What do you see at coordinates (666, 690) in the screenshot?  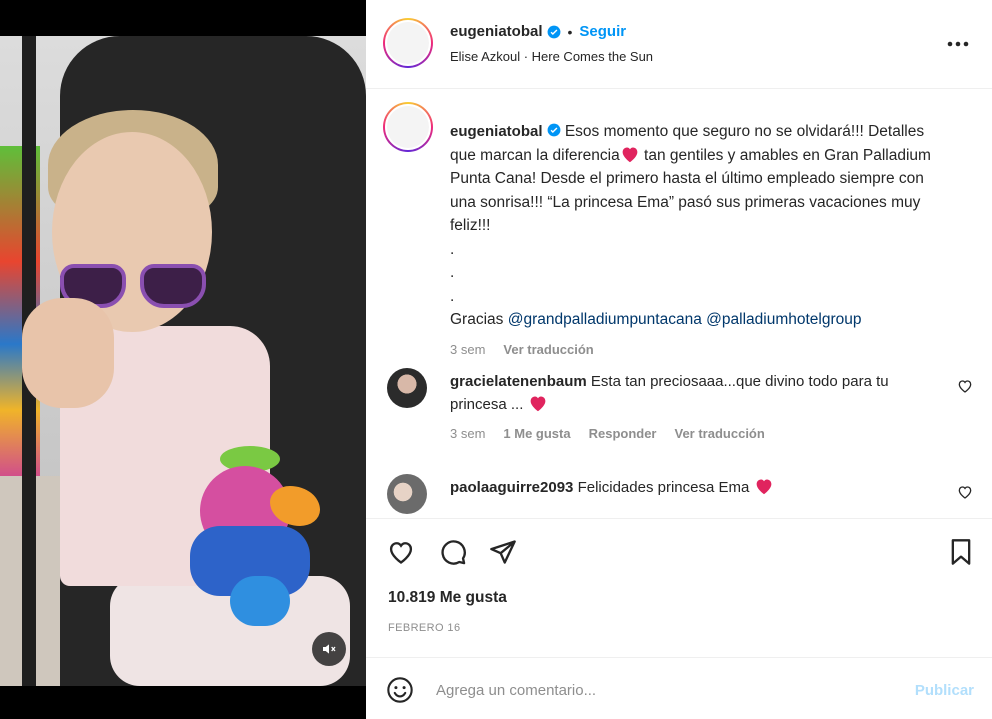 I see `comment-input` at bounding box center [666, 690].